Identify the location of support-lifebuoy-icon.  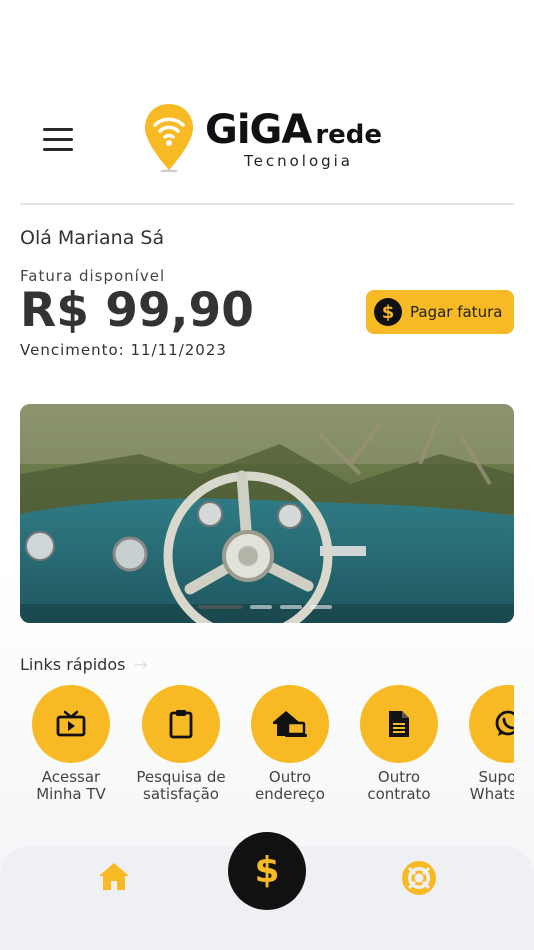
(419, 878).